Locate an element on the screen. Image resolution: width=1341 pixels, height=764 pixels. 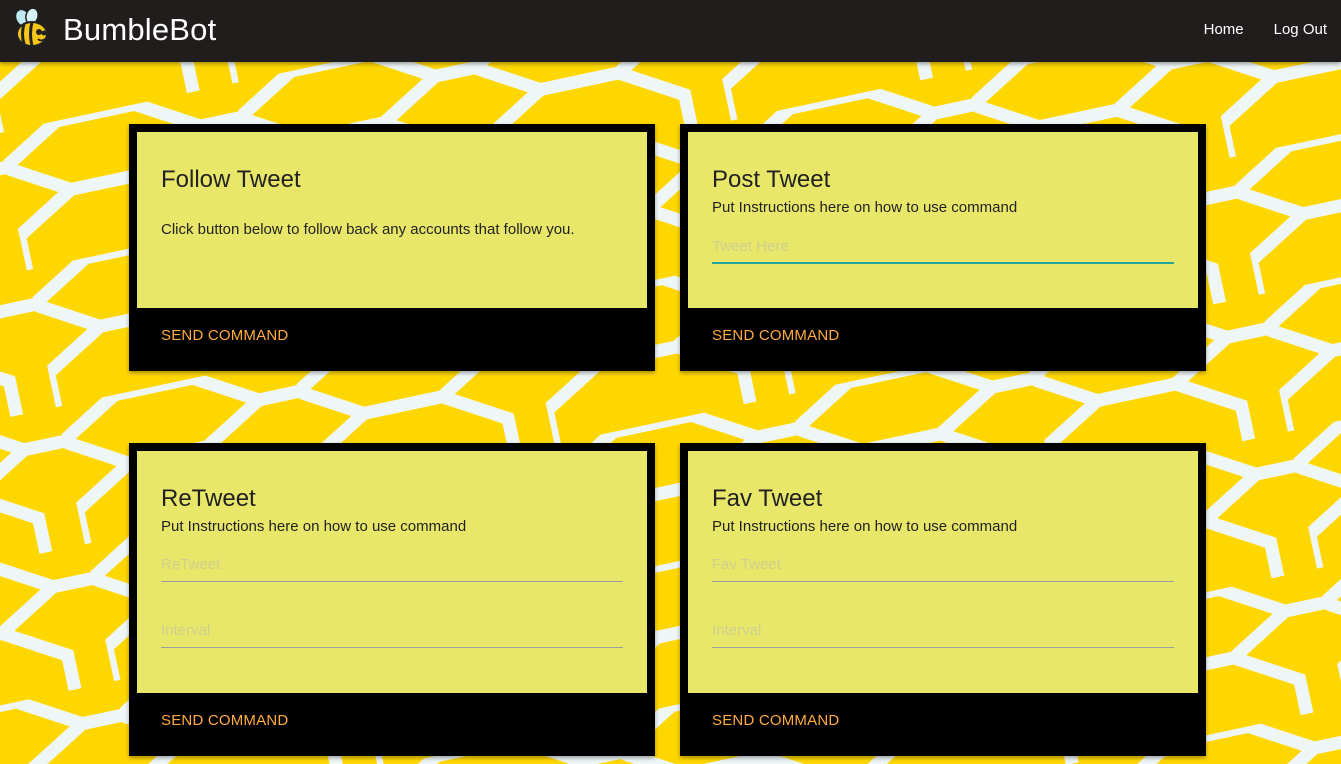
card-title: ReTweet is located at coordinates (208, 498).